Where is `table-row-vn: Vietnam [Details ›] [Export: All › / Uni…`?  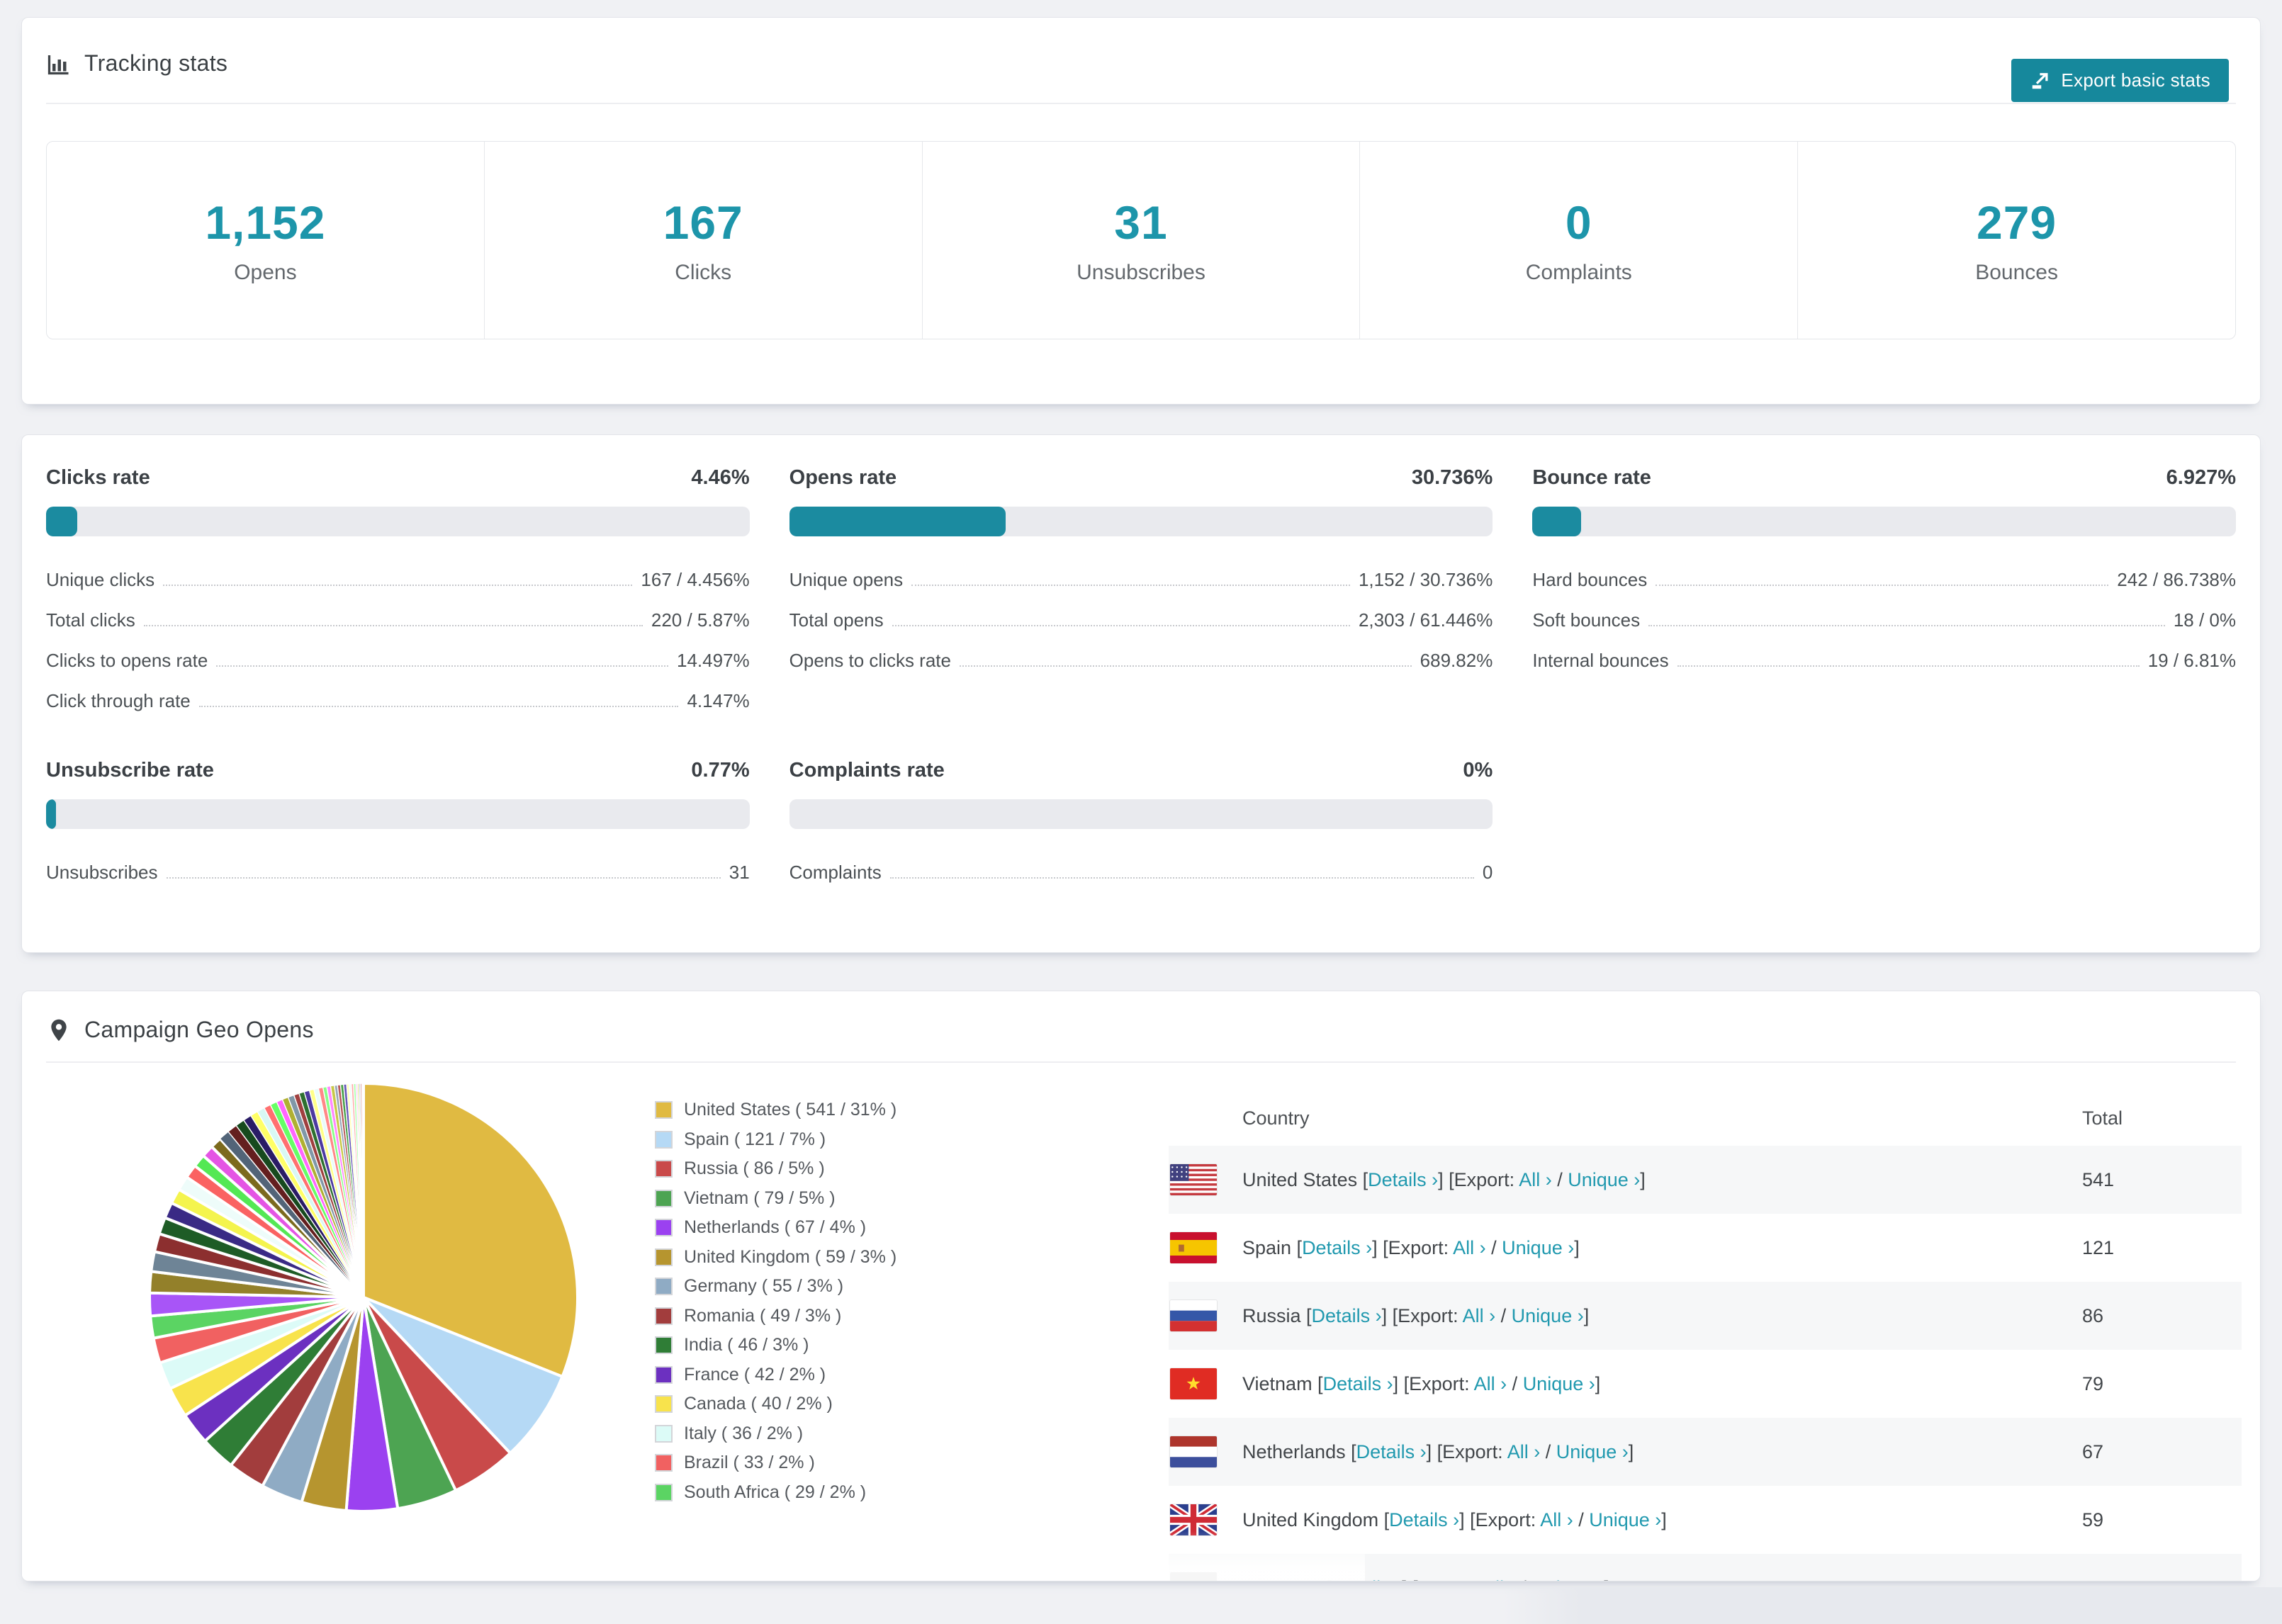 table-row-vn: Vietnam [Details ›] [Export: All › / Uni… is located at coordinates (1706, 1384).